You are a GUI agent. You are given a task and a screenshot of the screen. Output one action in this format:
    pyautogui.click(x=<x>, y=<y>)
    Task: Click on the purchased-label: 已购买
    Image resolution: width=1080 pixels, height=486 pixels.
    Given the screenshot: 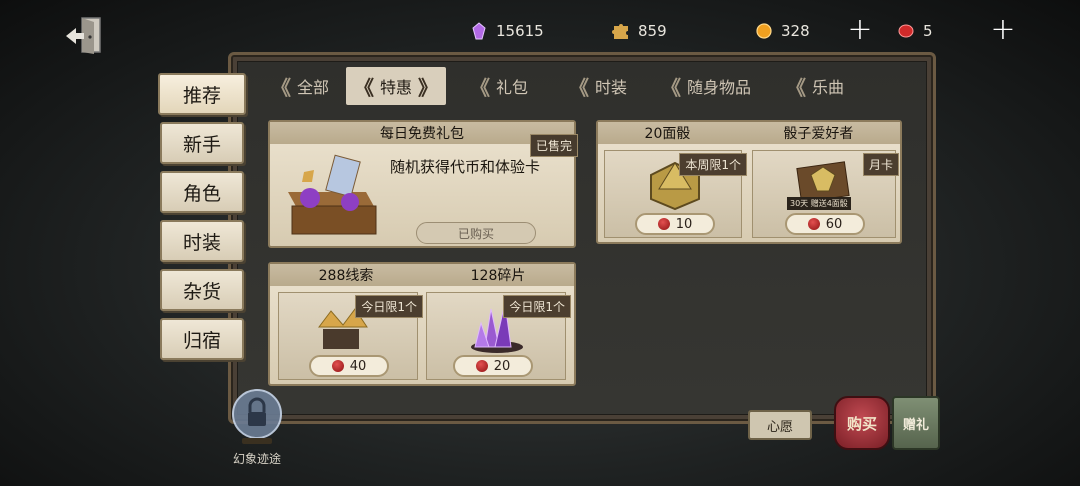 What is the action you would take?
    pyautogui.click(x=475, y=233)
    